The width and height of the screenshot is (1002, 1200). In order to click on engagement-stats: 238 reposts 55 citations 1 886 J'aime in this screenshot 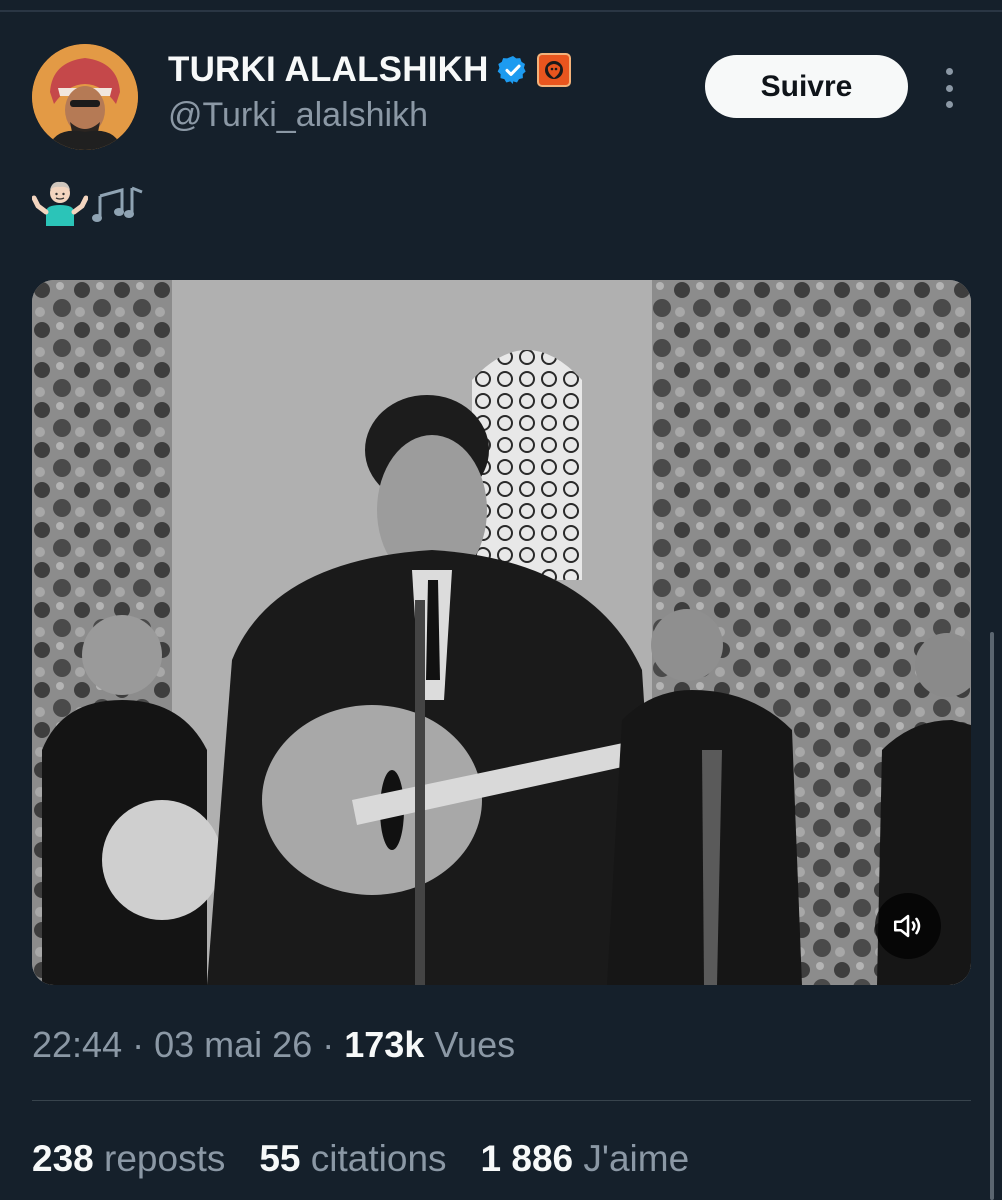, I will do `click(360, 1159)`.